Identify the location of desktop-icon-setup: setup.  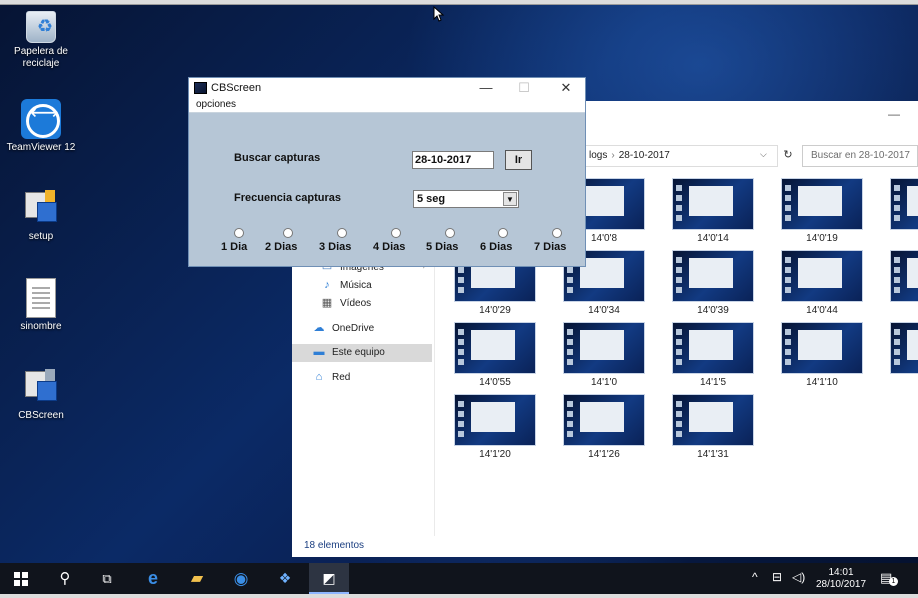
(41, 215).